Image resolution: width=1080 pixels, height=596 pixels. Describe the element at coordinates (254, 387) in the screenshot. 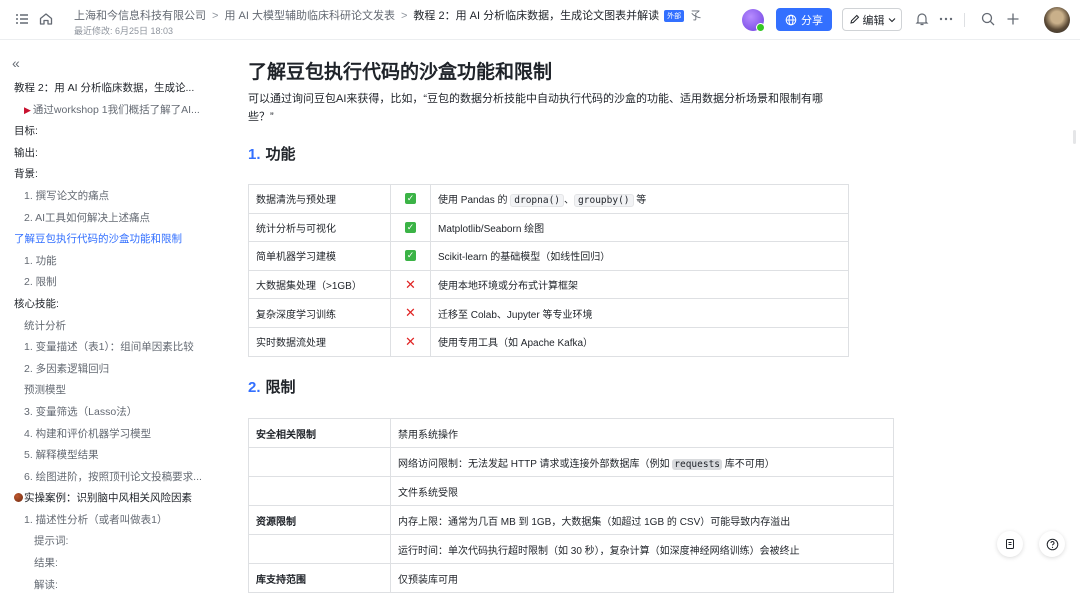

I see `section-number: 2.` at that location.